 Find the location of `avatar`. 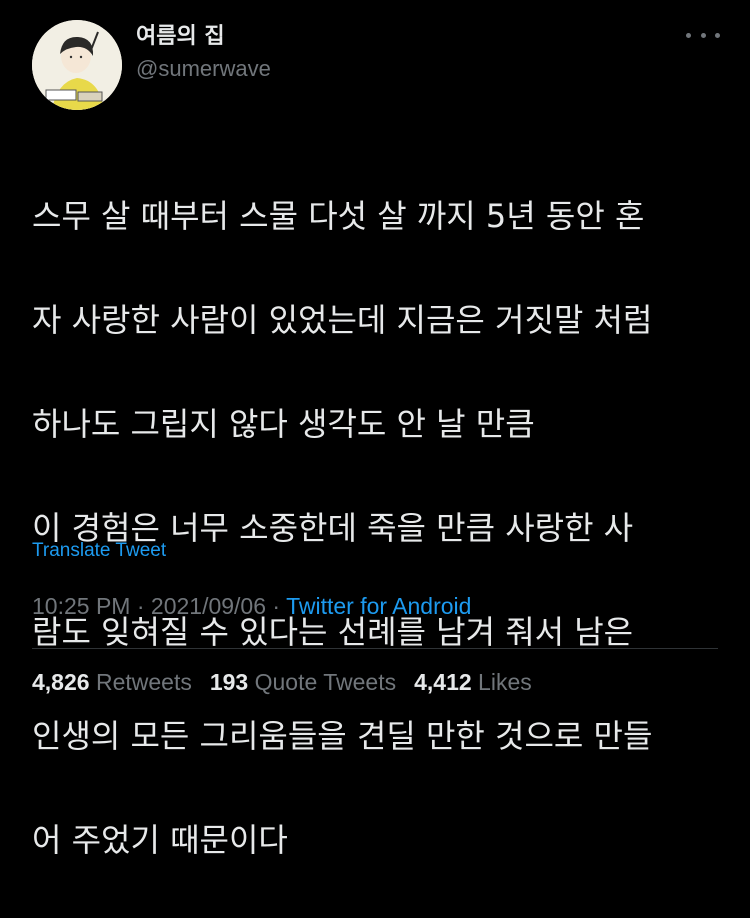

avatar is located at coordinates (77, 65).